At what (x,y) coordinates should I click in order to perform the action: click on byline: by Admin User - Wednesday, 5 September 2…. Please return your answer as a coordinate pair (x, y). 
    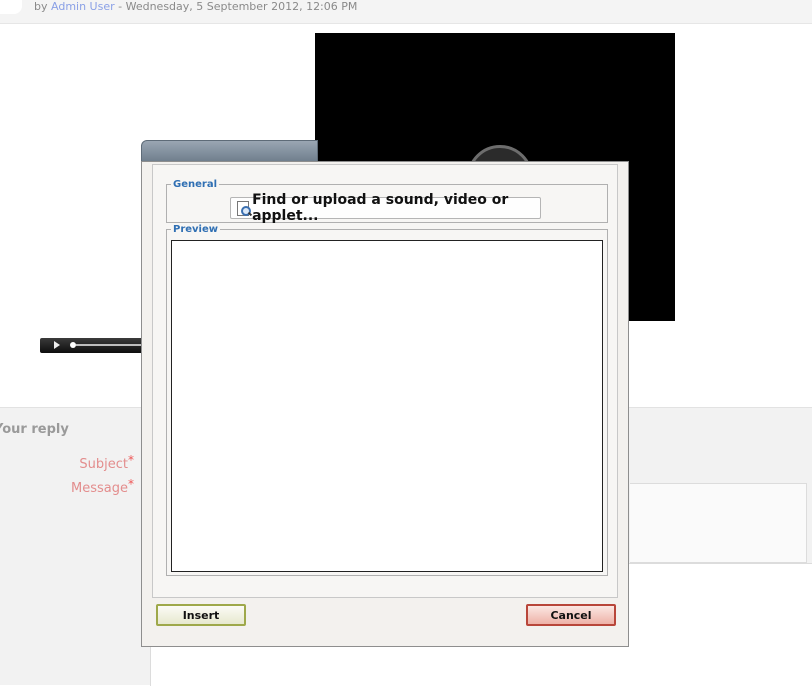
    Looking at the image, I should click on (195, 6).